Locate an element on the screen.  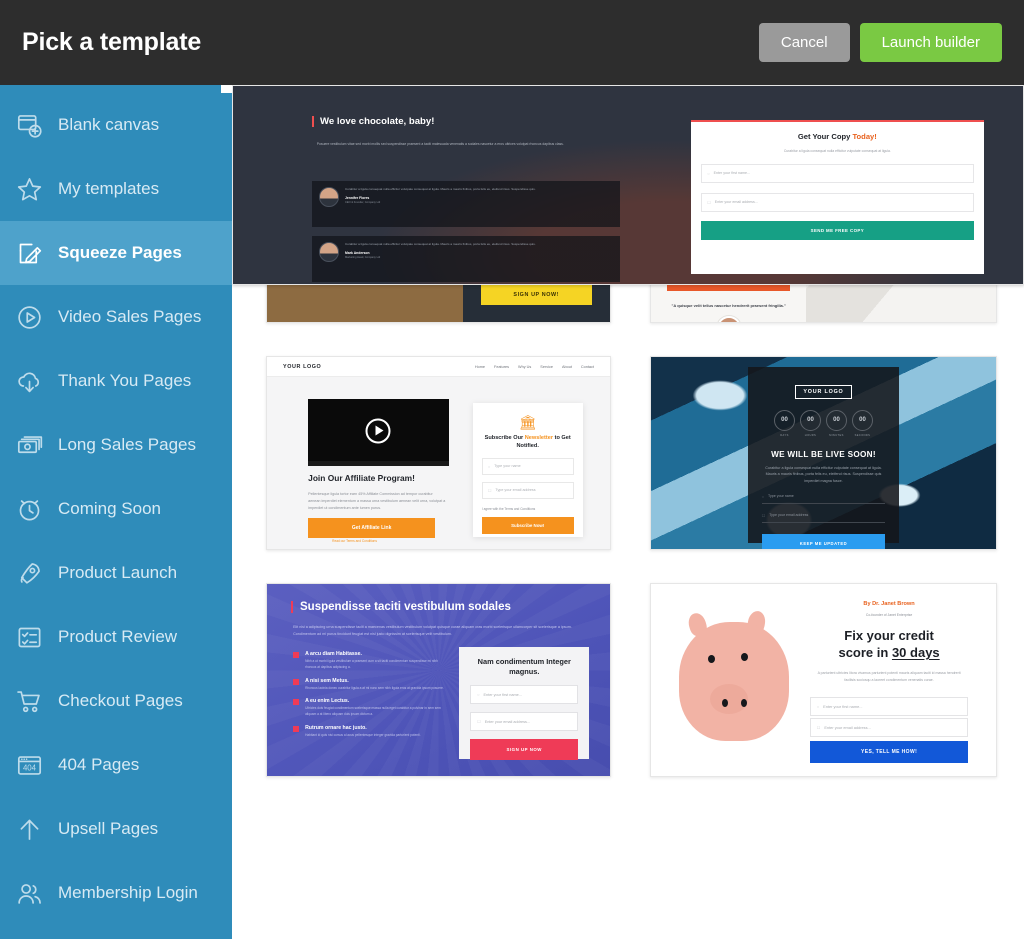
cta-button: YES, TELL ME HOW! is located at coordinates (889, 752).